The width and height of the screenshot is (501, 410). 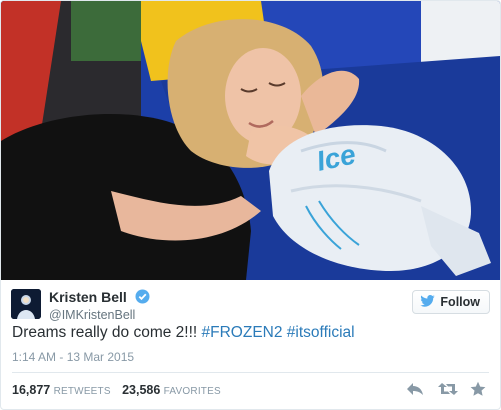 What do you see at coordinates (99, 305) in the screenshot?
I see `author-names: Kristen Bell @IMKristenBell` at bounding box center [99, 305].